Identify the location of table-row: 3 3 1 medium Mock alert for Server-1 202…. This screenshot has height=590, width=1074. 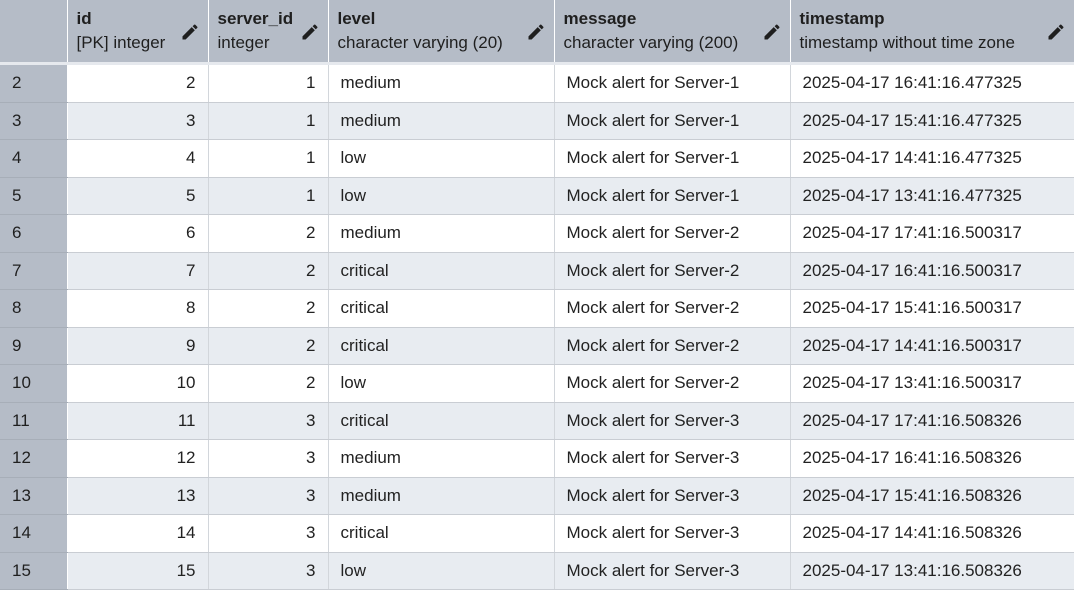
(537, 121).